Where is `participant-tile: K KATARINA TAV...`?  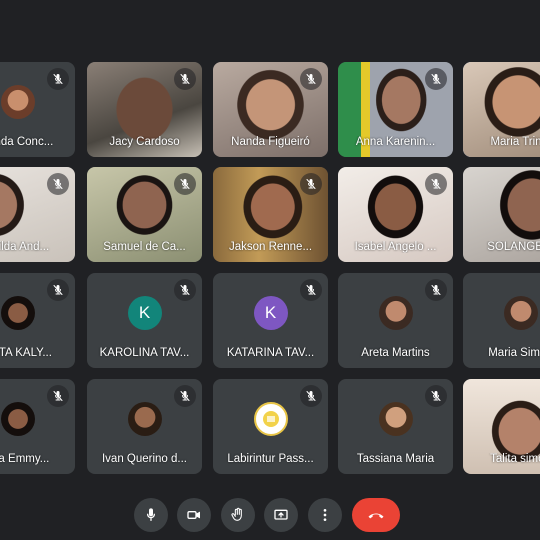 participant-tile: K KATARINA TAV... is located at coordinates (270, 320).